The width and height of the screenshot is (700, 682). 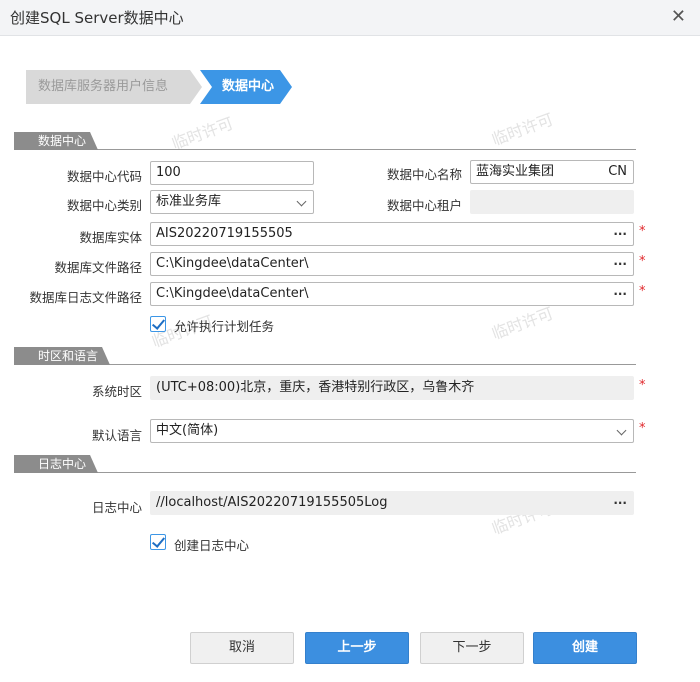 What do you see at coordinates (325, 141) in the screenshot?
I see `section-datacenter: 数据中心` at bounding box center [325, 141].